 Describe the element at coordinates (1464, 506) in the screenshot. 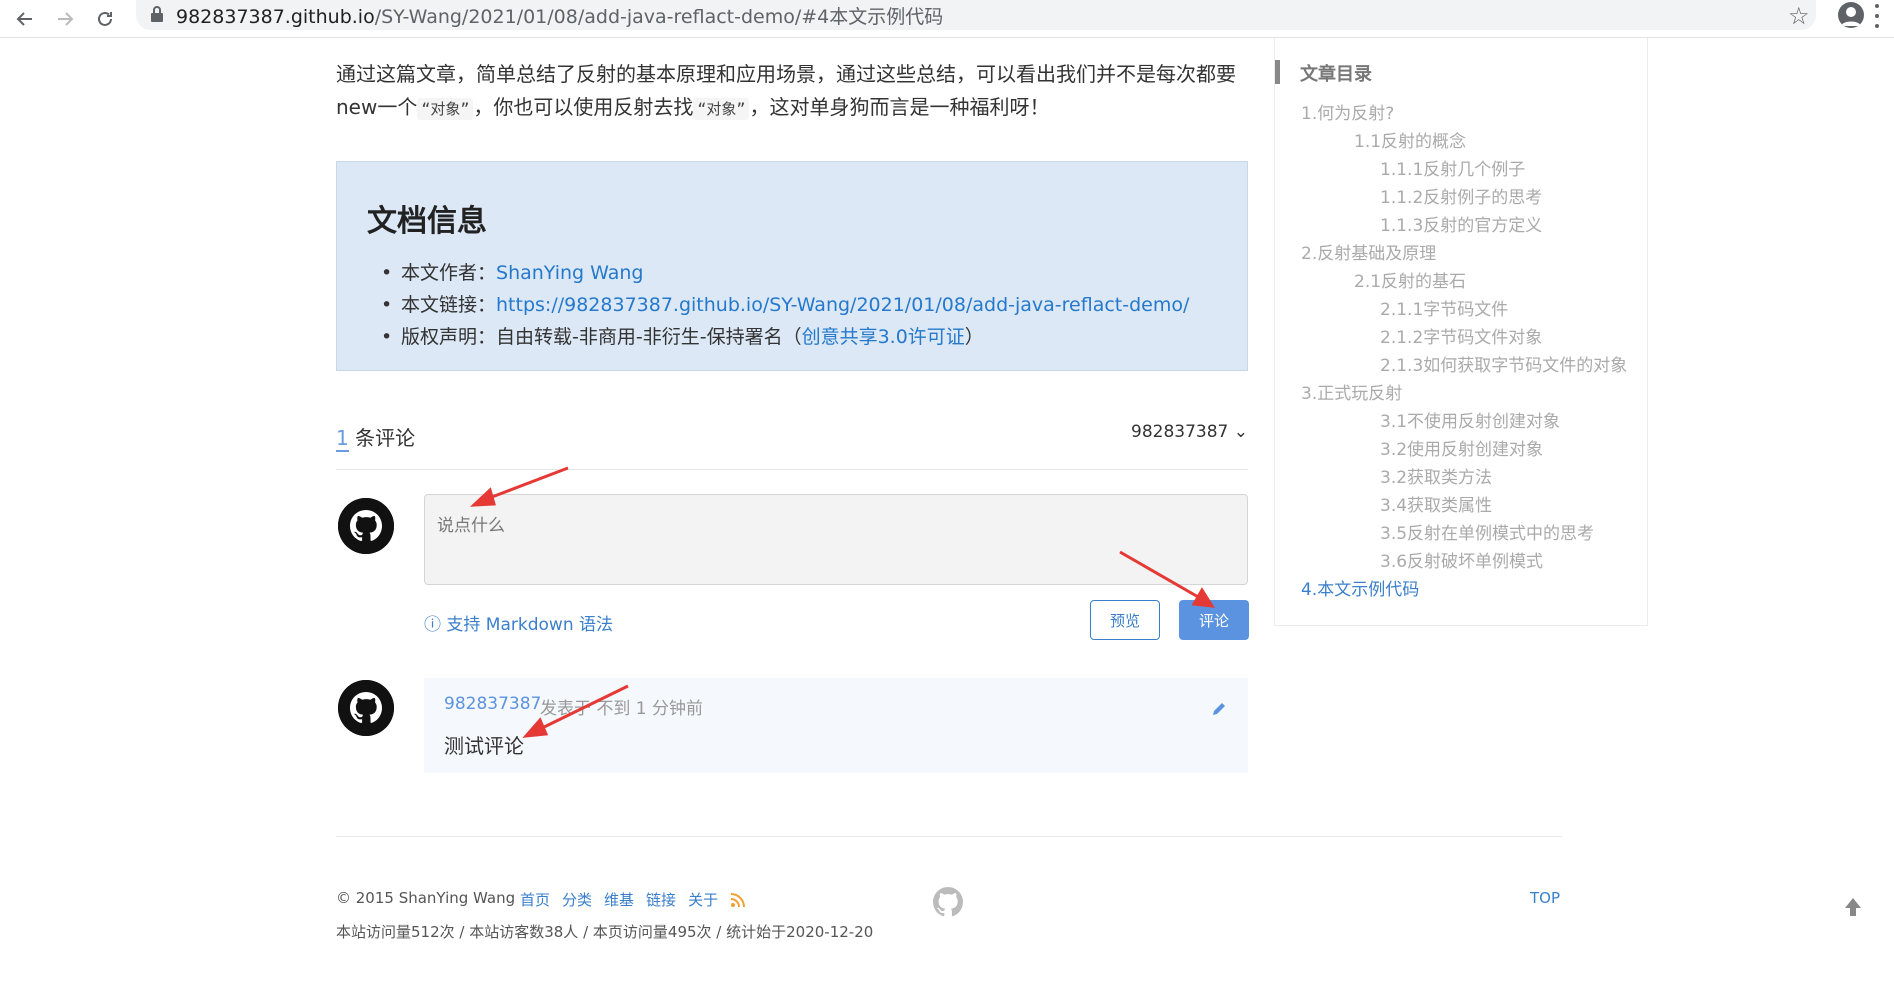

I see `toc-item: 3.4获取类属性` at that location.